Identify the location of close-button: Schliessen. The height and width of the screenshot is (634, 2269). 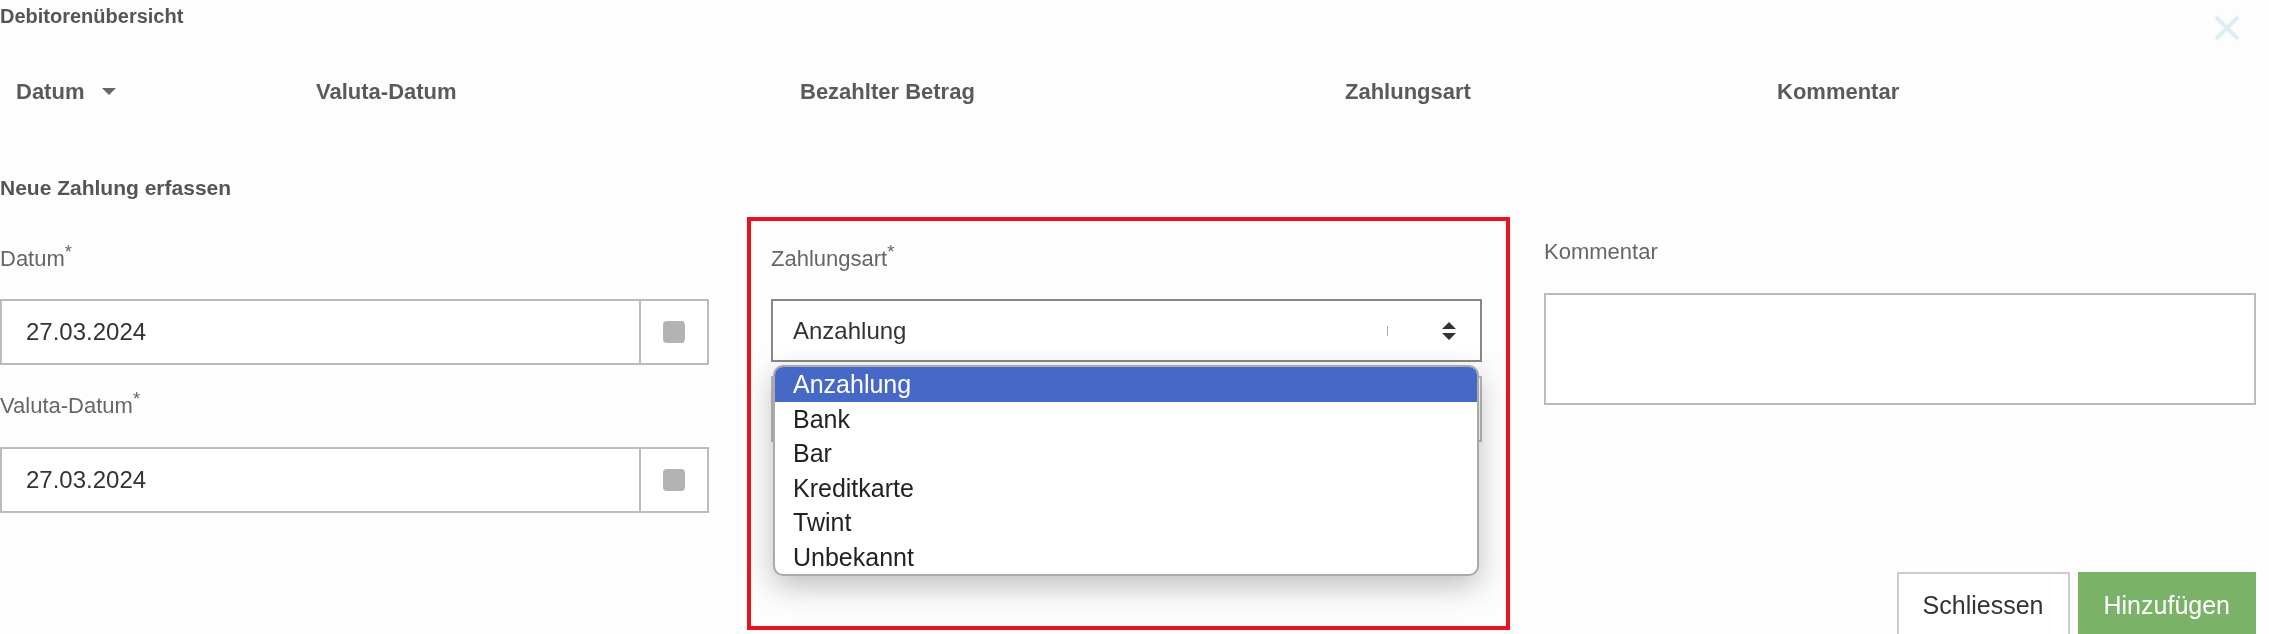
(1983, 602).